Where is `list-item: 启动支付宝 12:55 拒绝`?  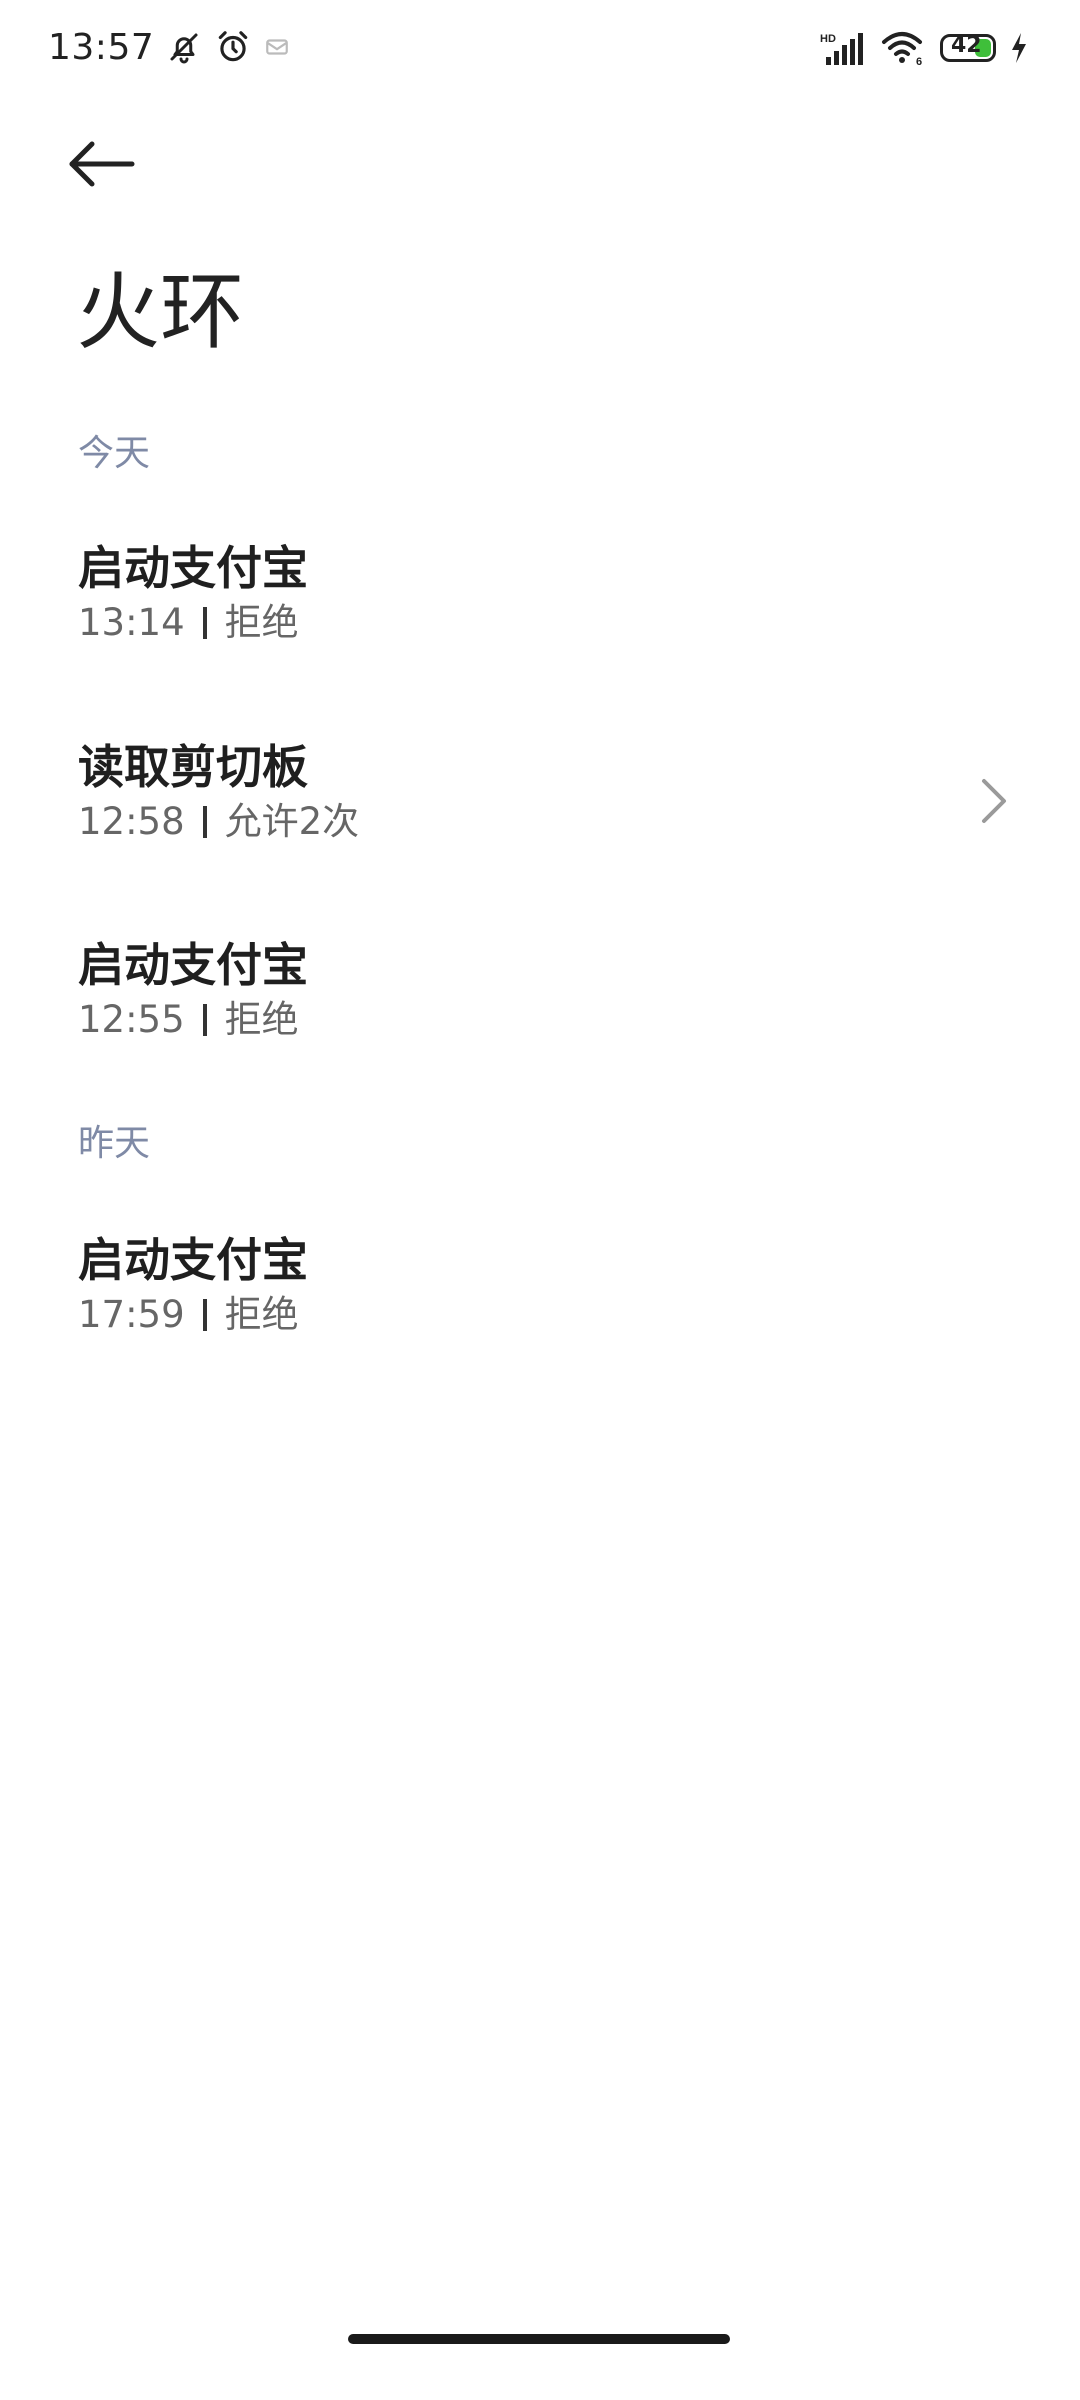 list-item: 启动支付宝 12:55 拒绝 is located at coordinates (540, 1020).